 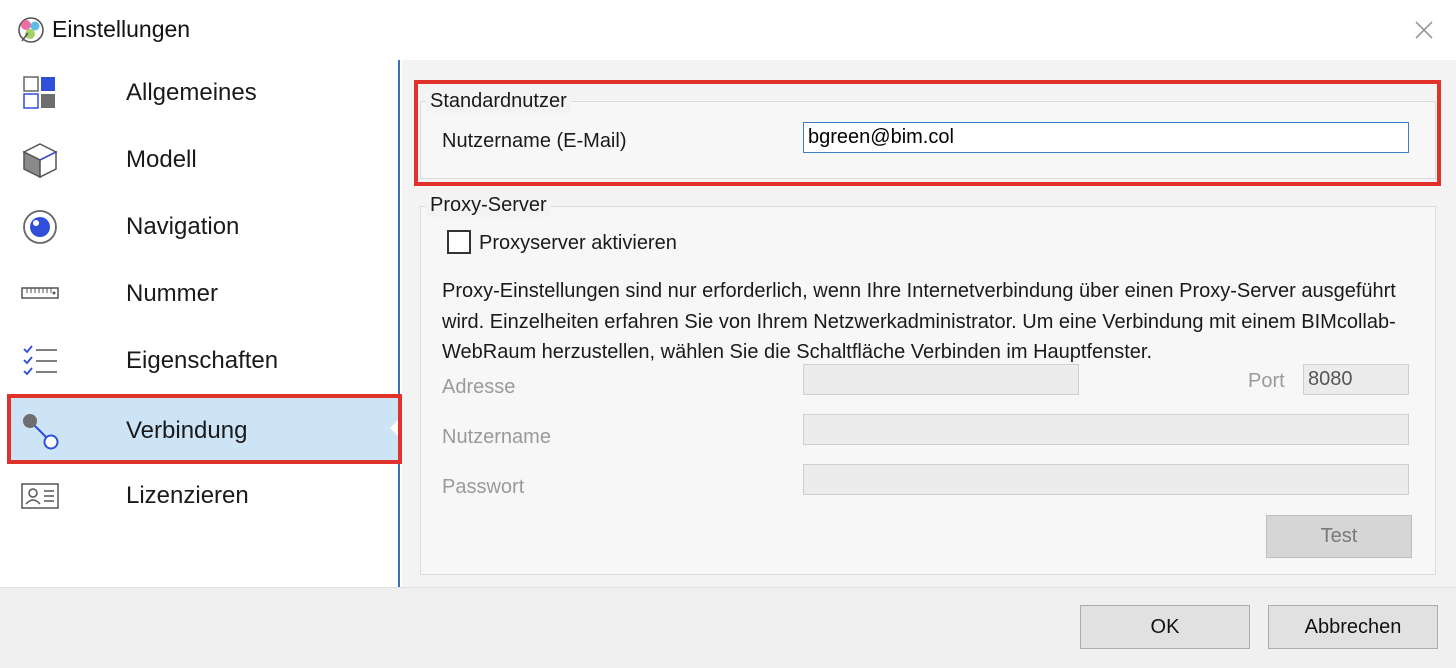 What do you see at coordinates (1165, 627) in the screenshot?
I see `ok-button: OK` at bounding box center [1165, 627].